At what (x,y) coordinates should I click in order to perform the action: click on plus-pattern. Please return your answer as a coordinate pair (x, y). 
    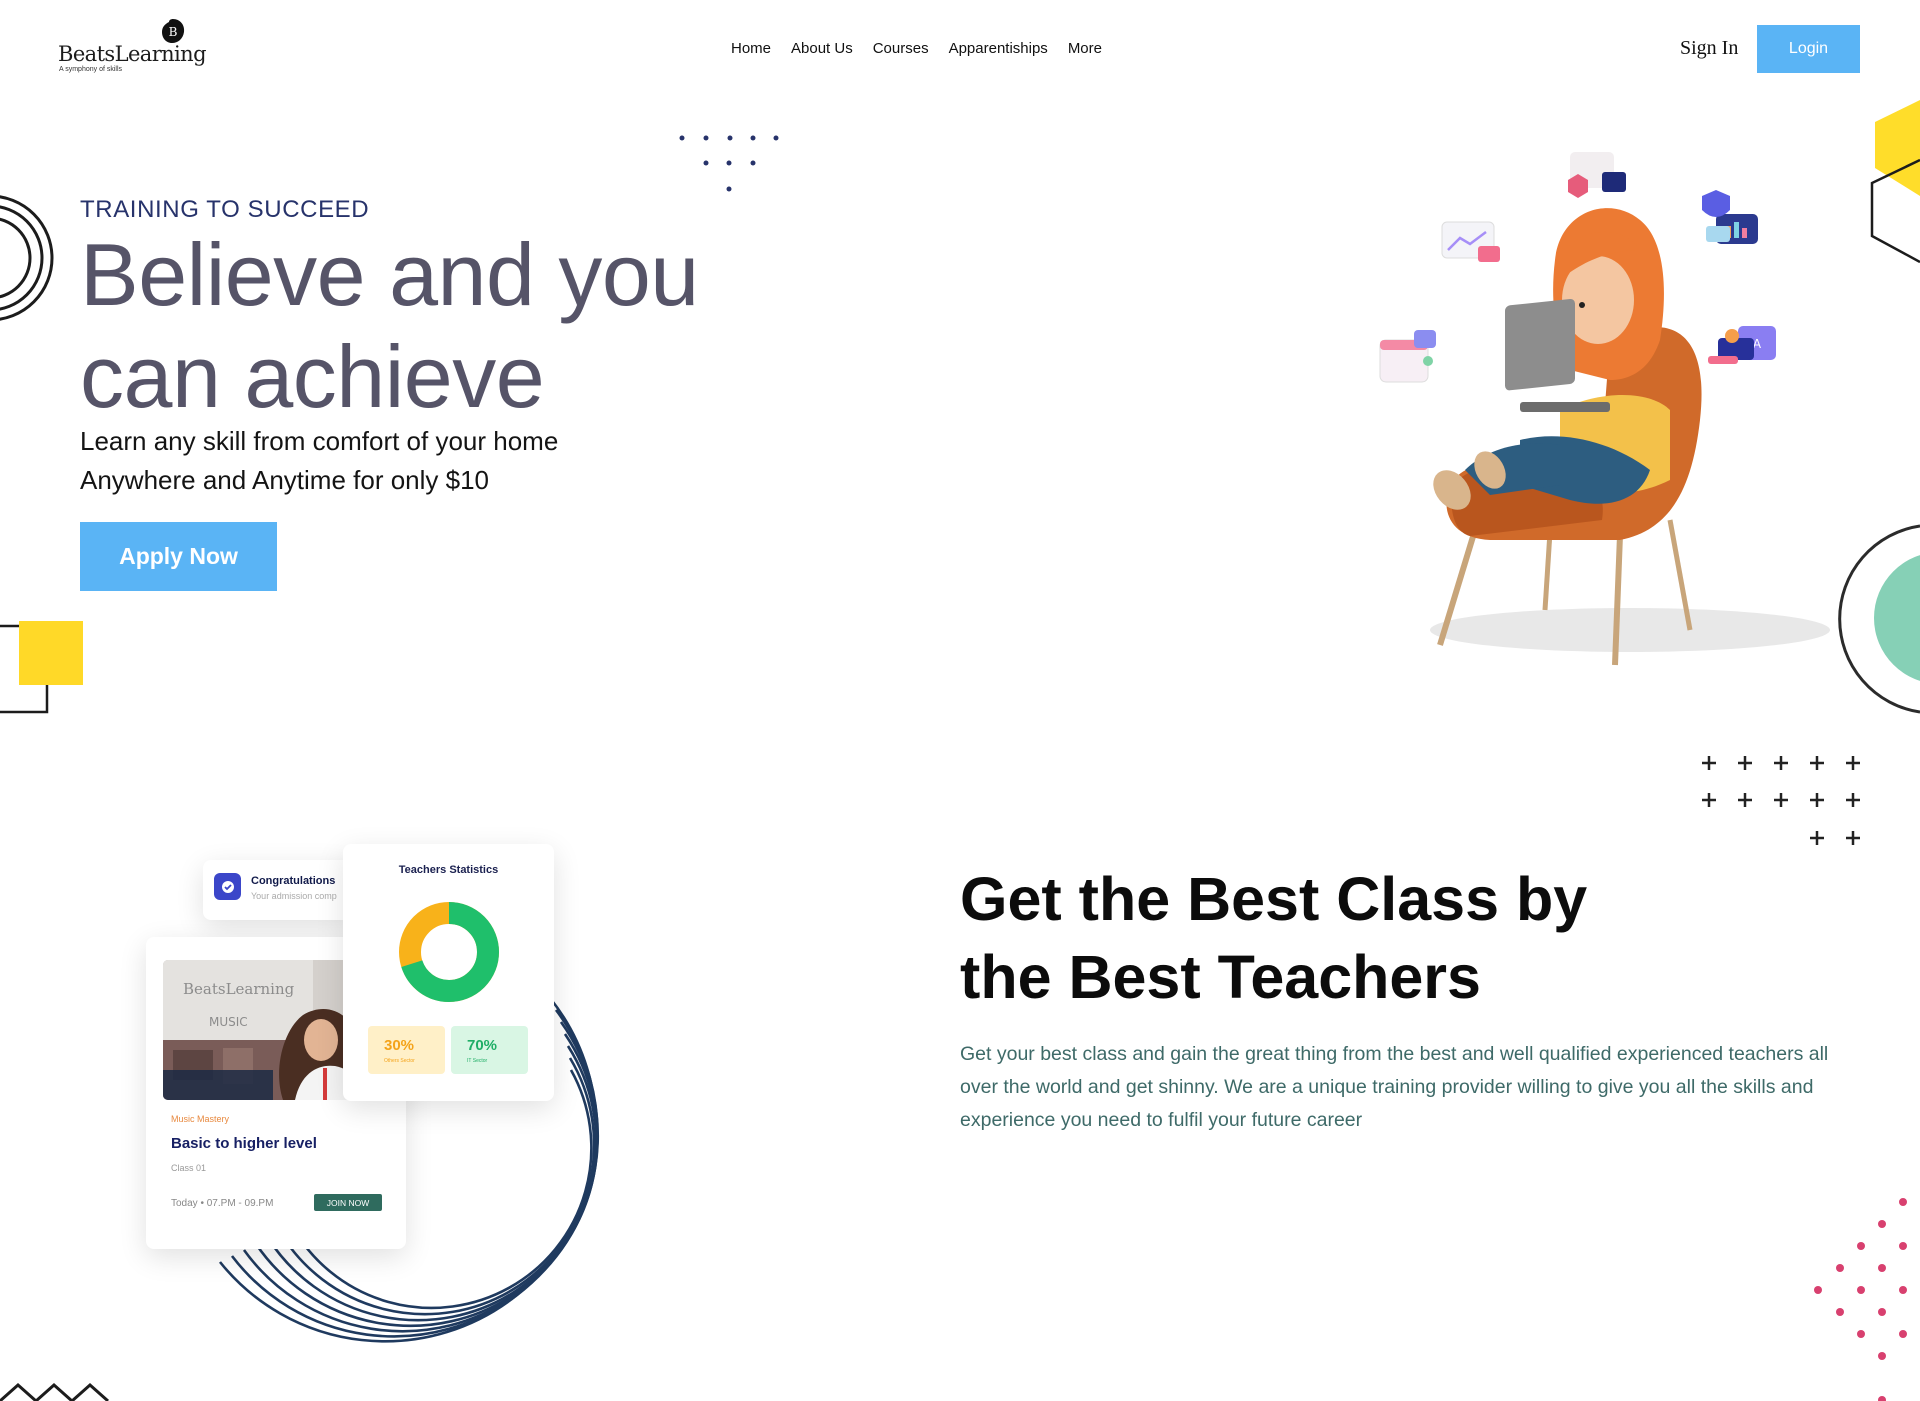
    Looking at the image, I should click on (1781, 800).